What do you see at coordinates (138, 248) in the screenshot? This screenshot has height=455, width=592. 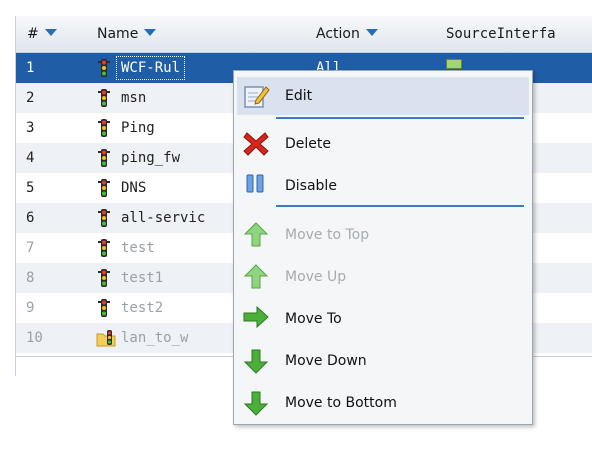 I see `rule-name: test` at bounding box center [138, 248].